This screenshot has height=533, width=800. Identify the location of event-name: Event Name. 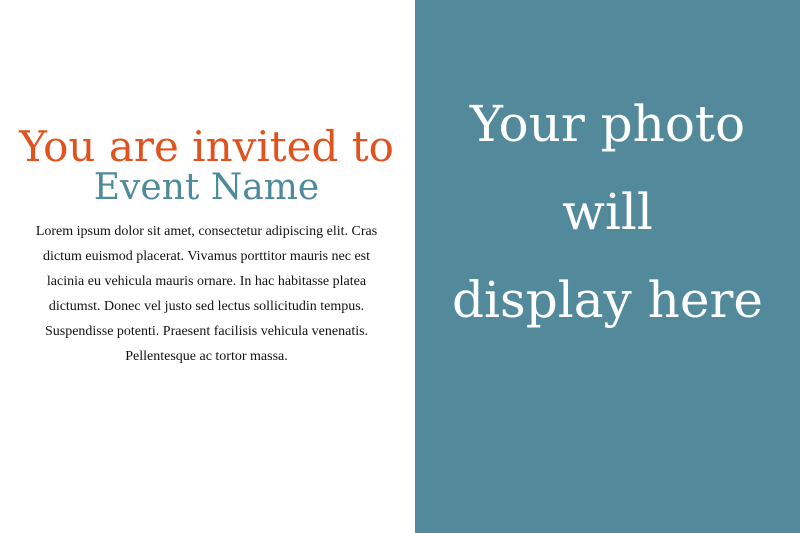
(206, 187).